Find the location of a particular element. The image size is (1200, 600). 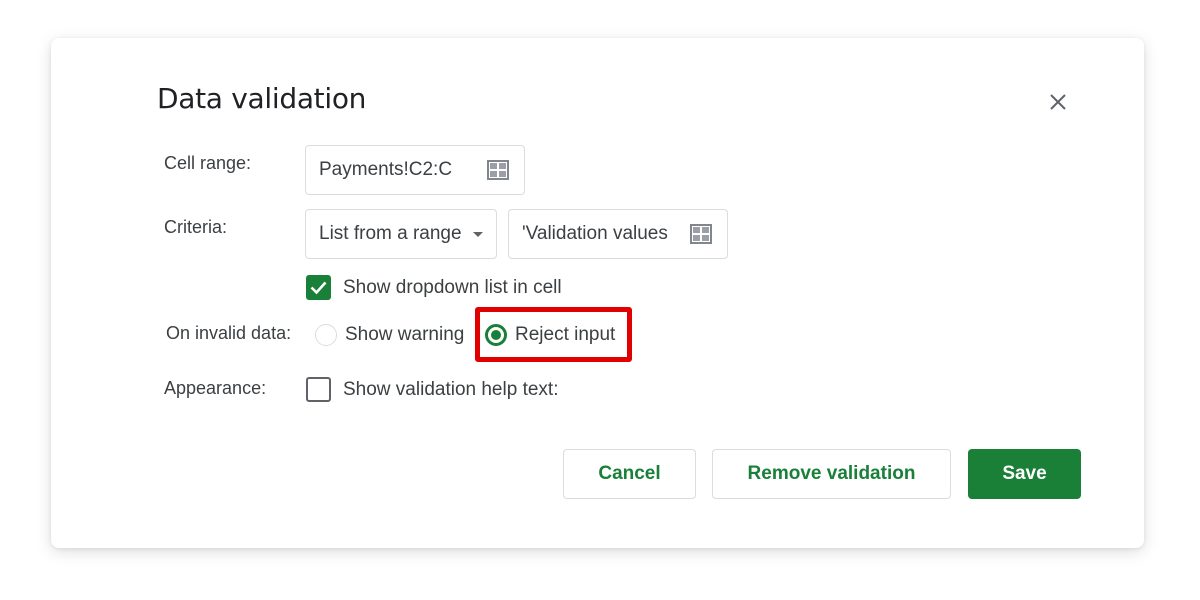

reject-input-radio is located at coordinates (496, 335).